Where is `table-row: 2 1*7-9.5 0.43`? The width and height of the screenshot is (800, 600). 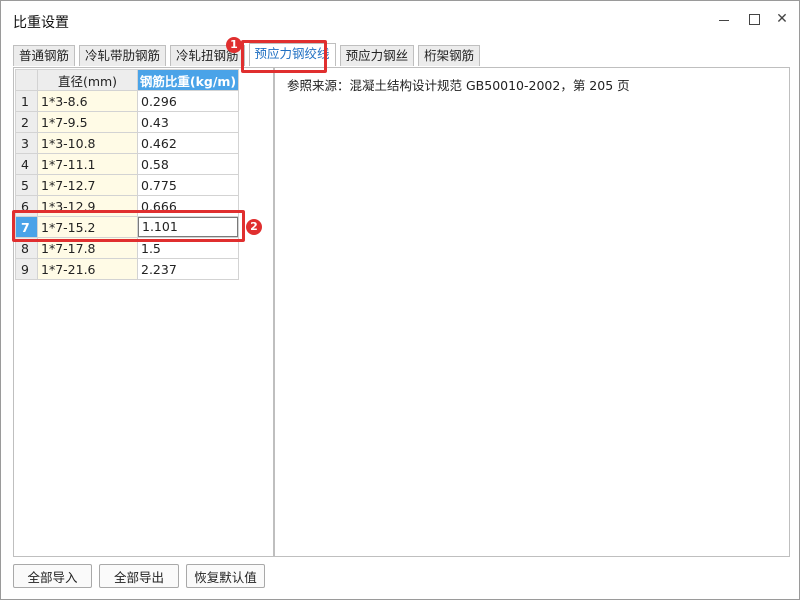 table-row: 2 1*7-9.5 0.43 is located at coordinates (127, 122).